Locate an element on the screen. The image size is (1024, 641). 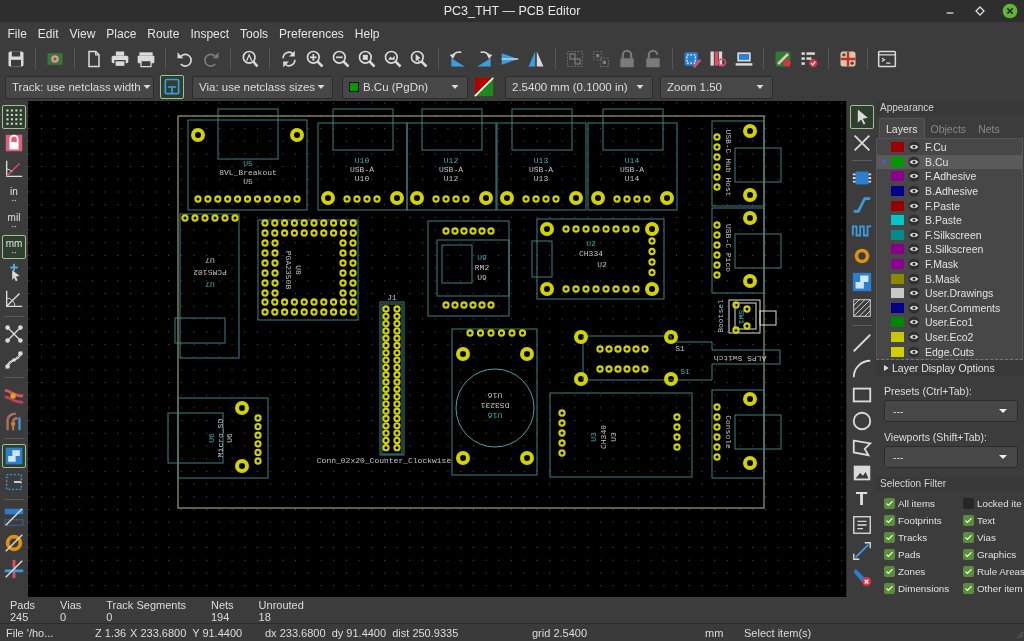
menu-item: View is located at coordinates (82, 33).